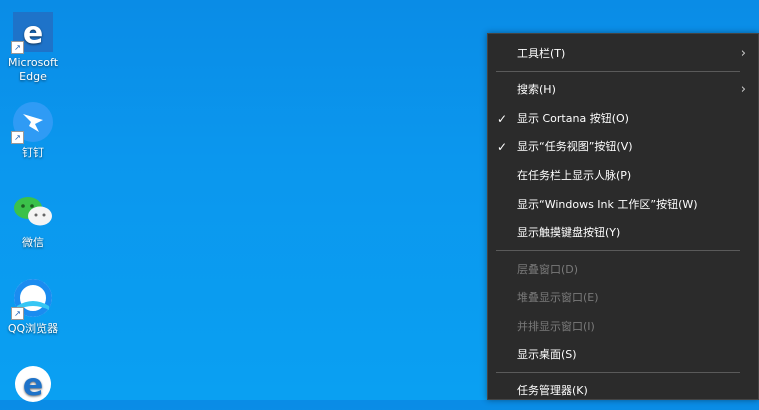  What do you see at coordinates (33, 152) in the screenshot?
I see `desktop-icon-label: 钉钉` at bounding box center [33, 152].